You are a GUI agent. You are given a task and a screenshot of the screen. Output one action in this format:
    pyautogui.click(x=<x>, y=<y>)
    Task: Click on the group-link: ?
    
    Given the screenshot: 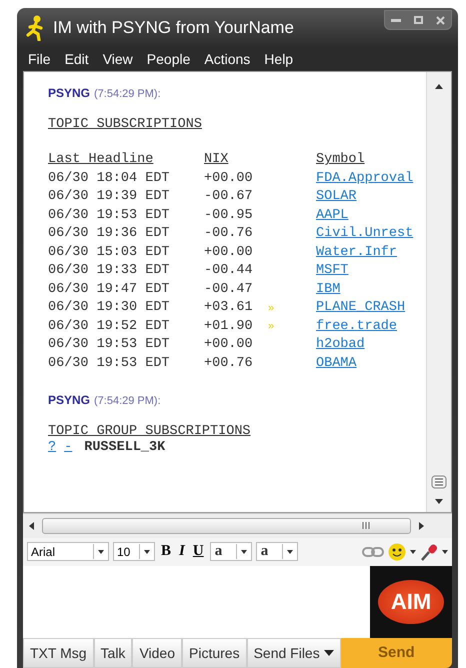 What is the action you would take?
    pyautogui.click(x=52, y=448)
    